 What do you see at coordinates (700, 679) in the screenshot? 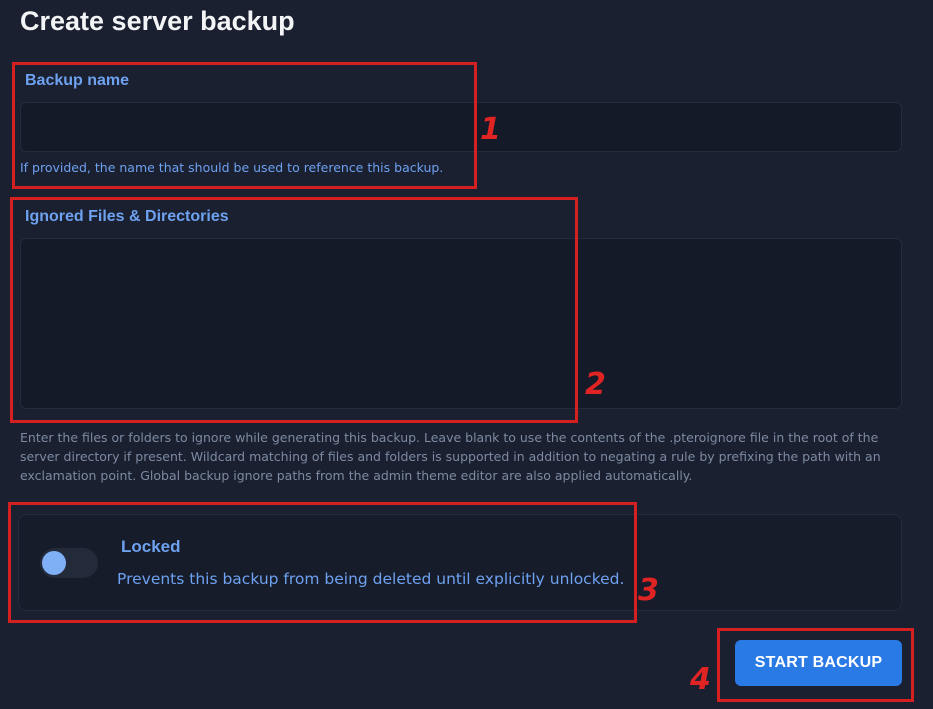
I see `annotation-number-4: 4` at bounding box center [700, 679].